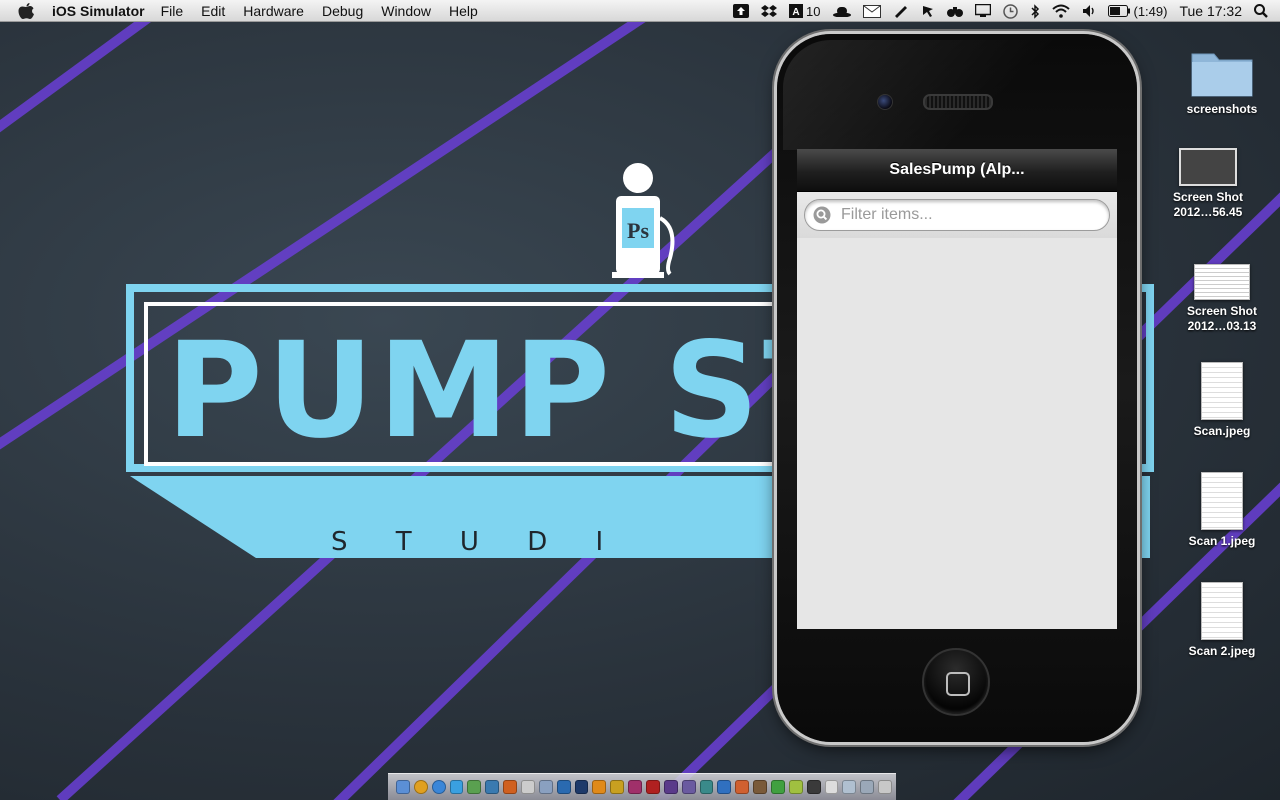 The width and height of the screenshot is (1280, 800). I want to click on gas-pump-icon: Ps, so click(643, 220).